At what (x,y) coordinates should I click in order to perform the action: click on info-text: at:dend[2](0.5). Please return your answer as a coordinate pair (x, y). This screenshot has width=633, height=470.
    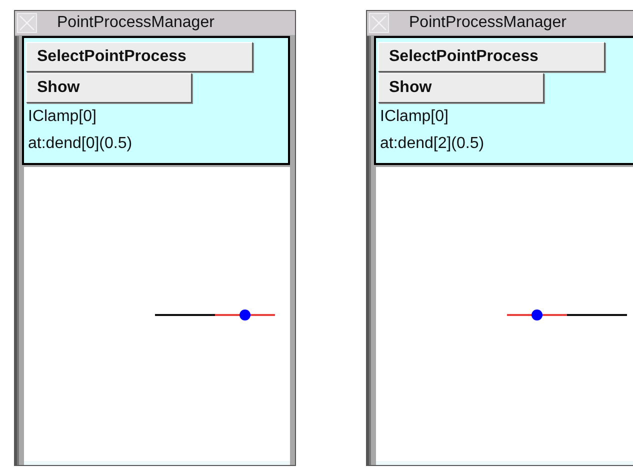
    Looking at the image, I should click on (431, 144).